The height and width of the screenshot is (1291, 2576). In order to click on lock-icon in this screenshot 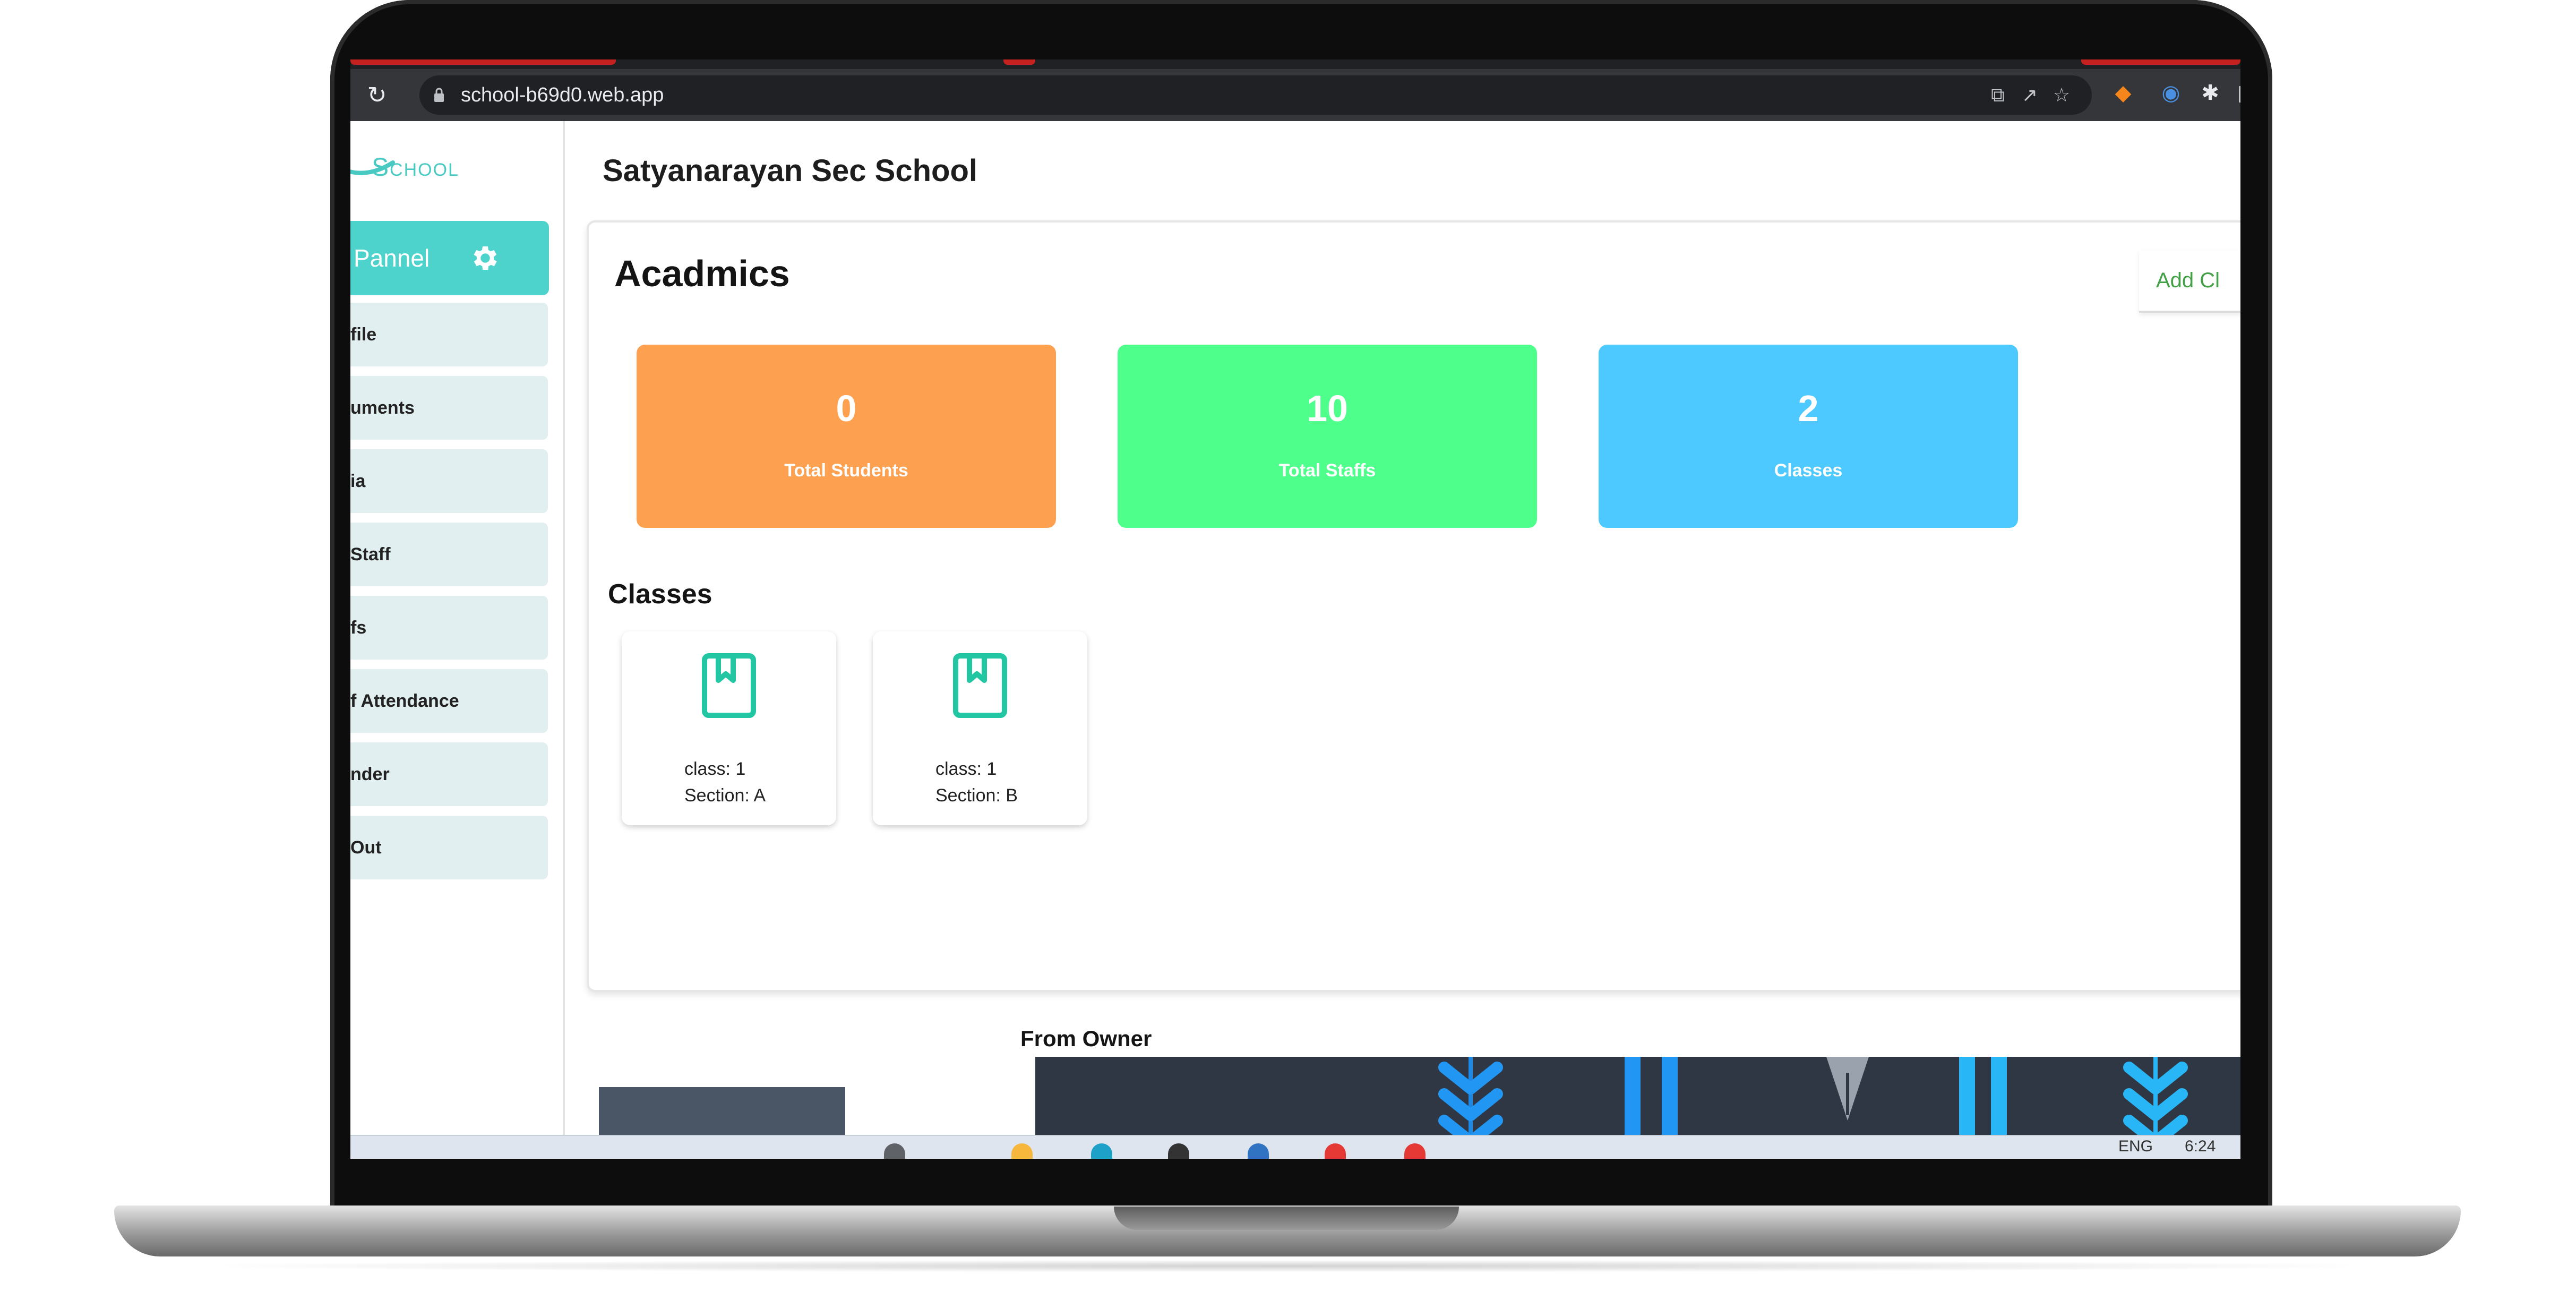, I will do `click(439, 95)`.